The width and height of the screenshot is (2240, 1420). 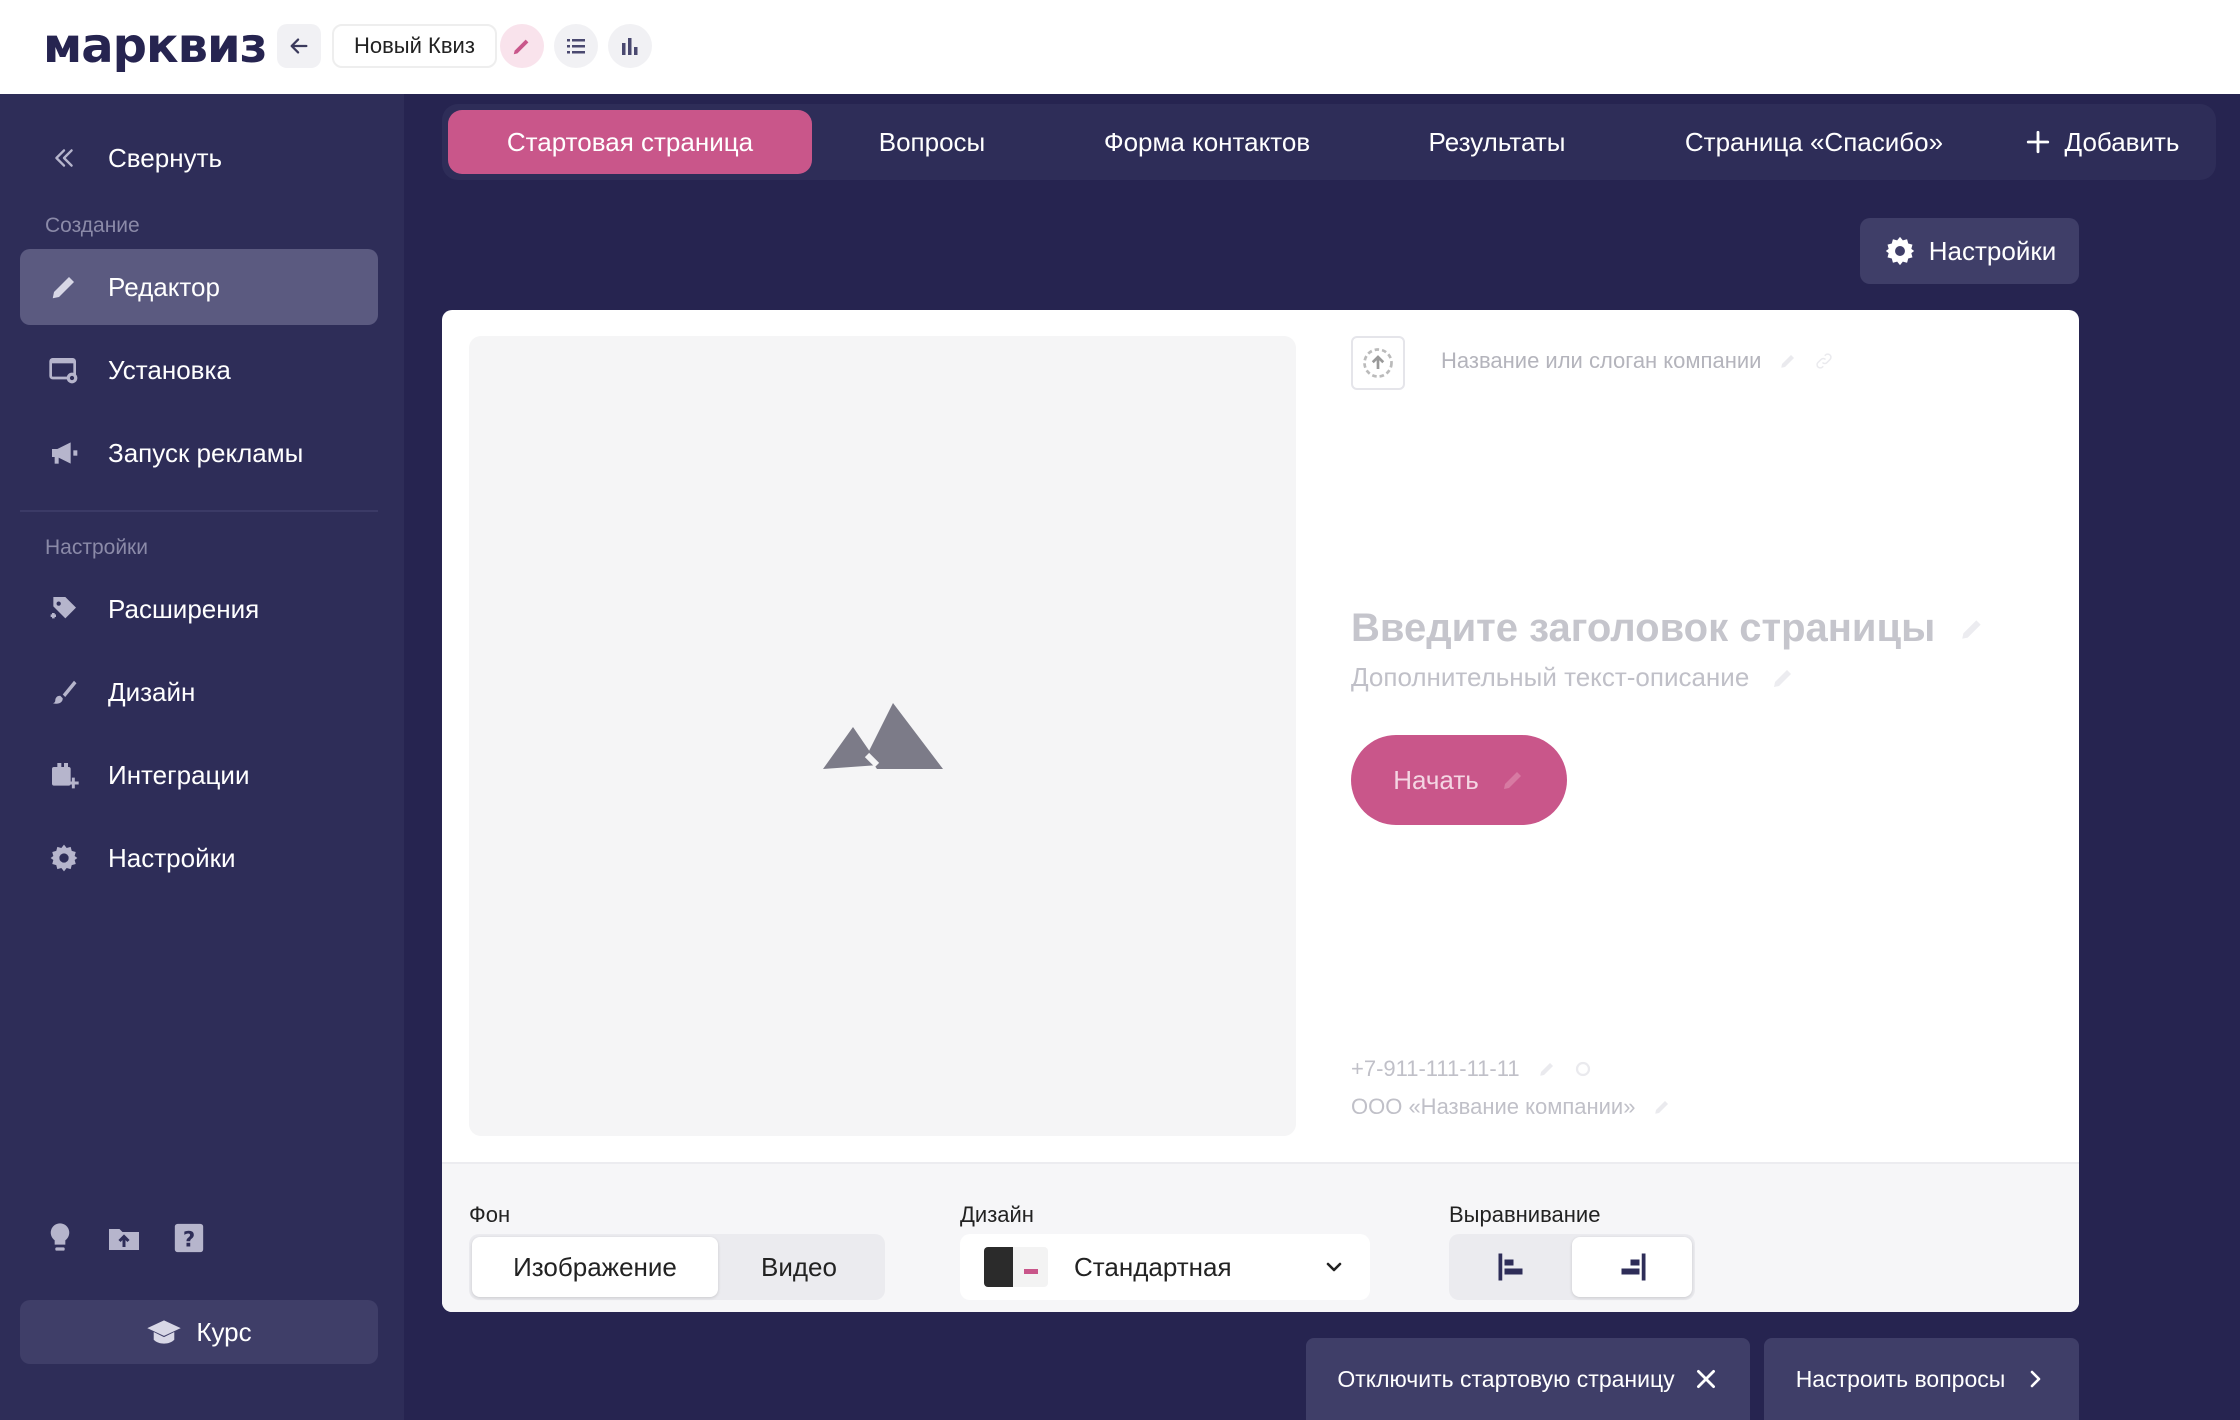 I want to click on questions-list-button, so click(x=576, y=46).